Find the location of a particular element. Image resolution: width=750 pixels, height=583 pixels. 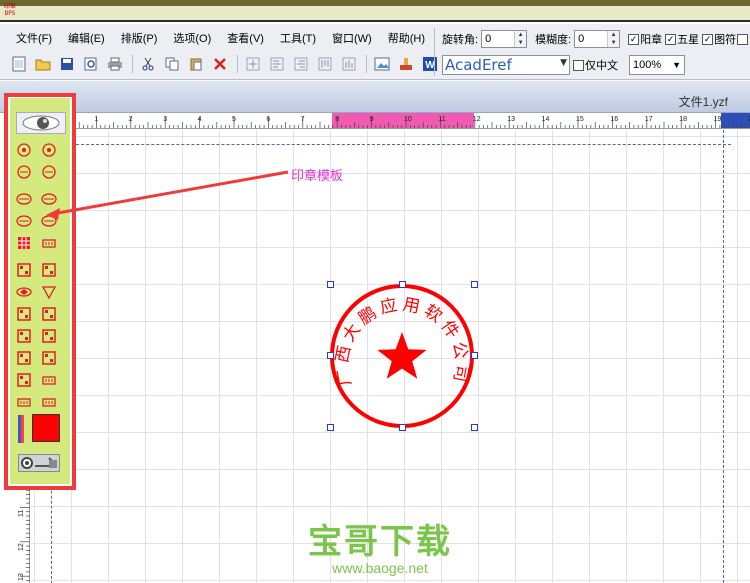

preview-eye-button is located at coordinates (41, 123).